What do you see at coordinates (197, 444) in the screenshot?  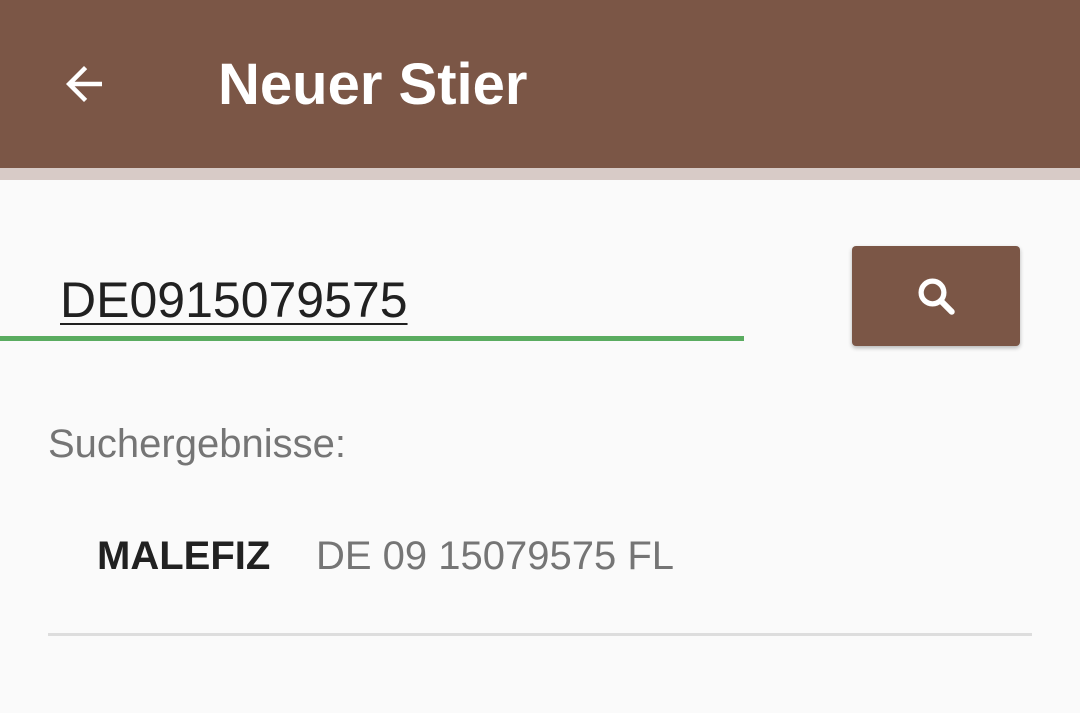 I see `results-label: Suchergebnisse:` at bounding box center [197, 444].